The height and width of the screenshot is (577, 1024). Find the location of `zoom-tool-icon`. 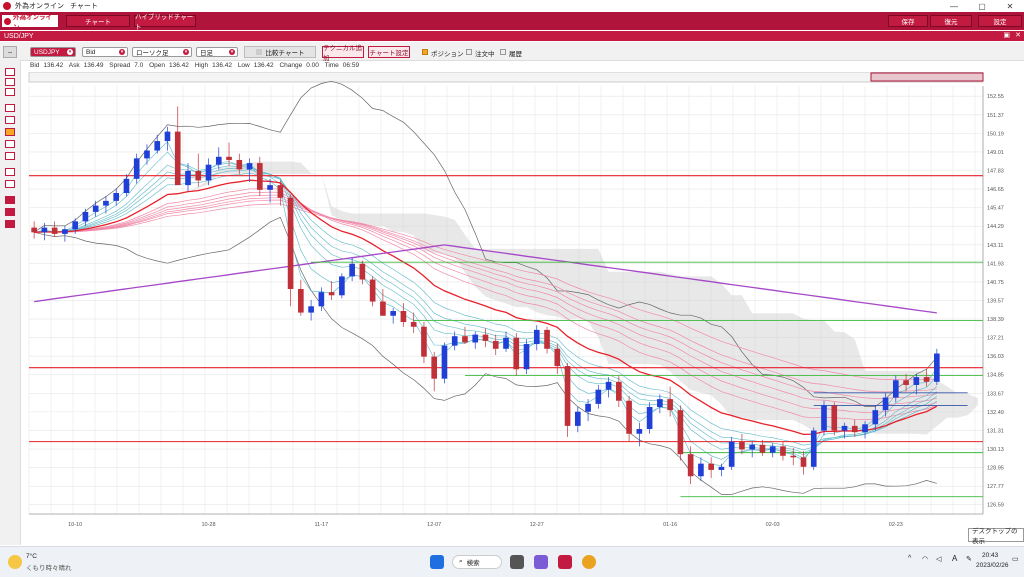

zoom-tool-icon is located at coordinates (10, 92).